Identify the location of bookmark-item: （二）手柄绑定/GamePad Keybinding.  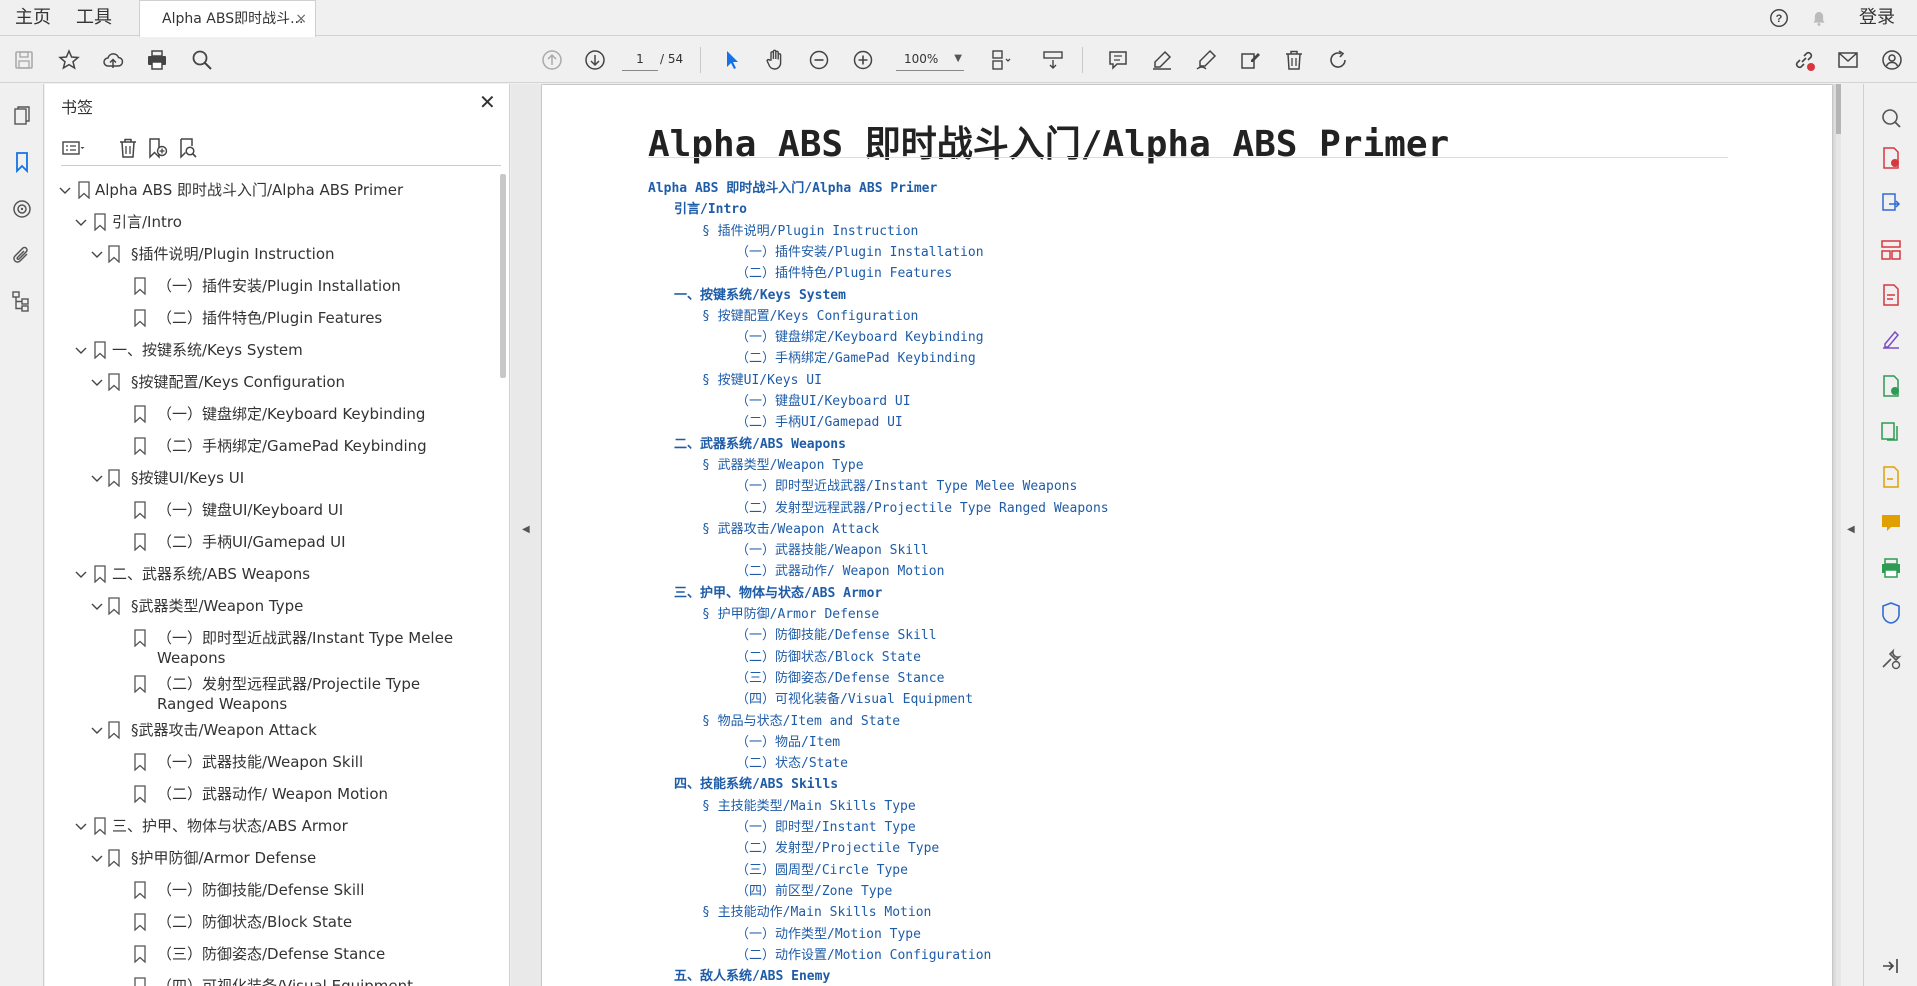
(270, 446).